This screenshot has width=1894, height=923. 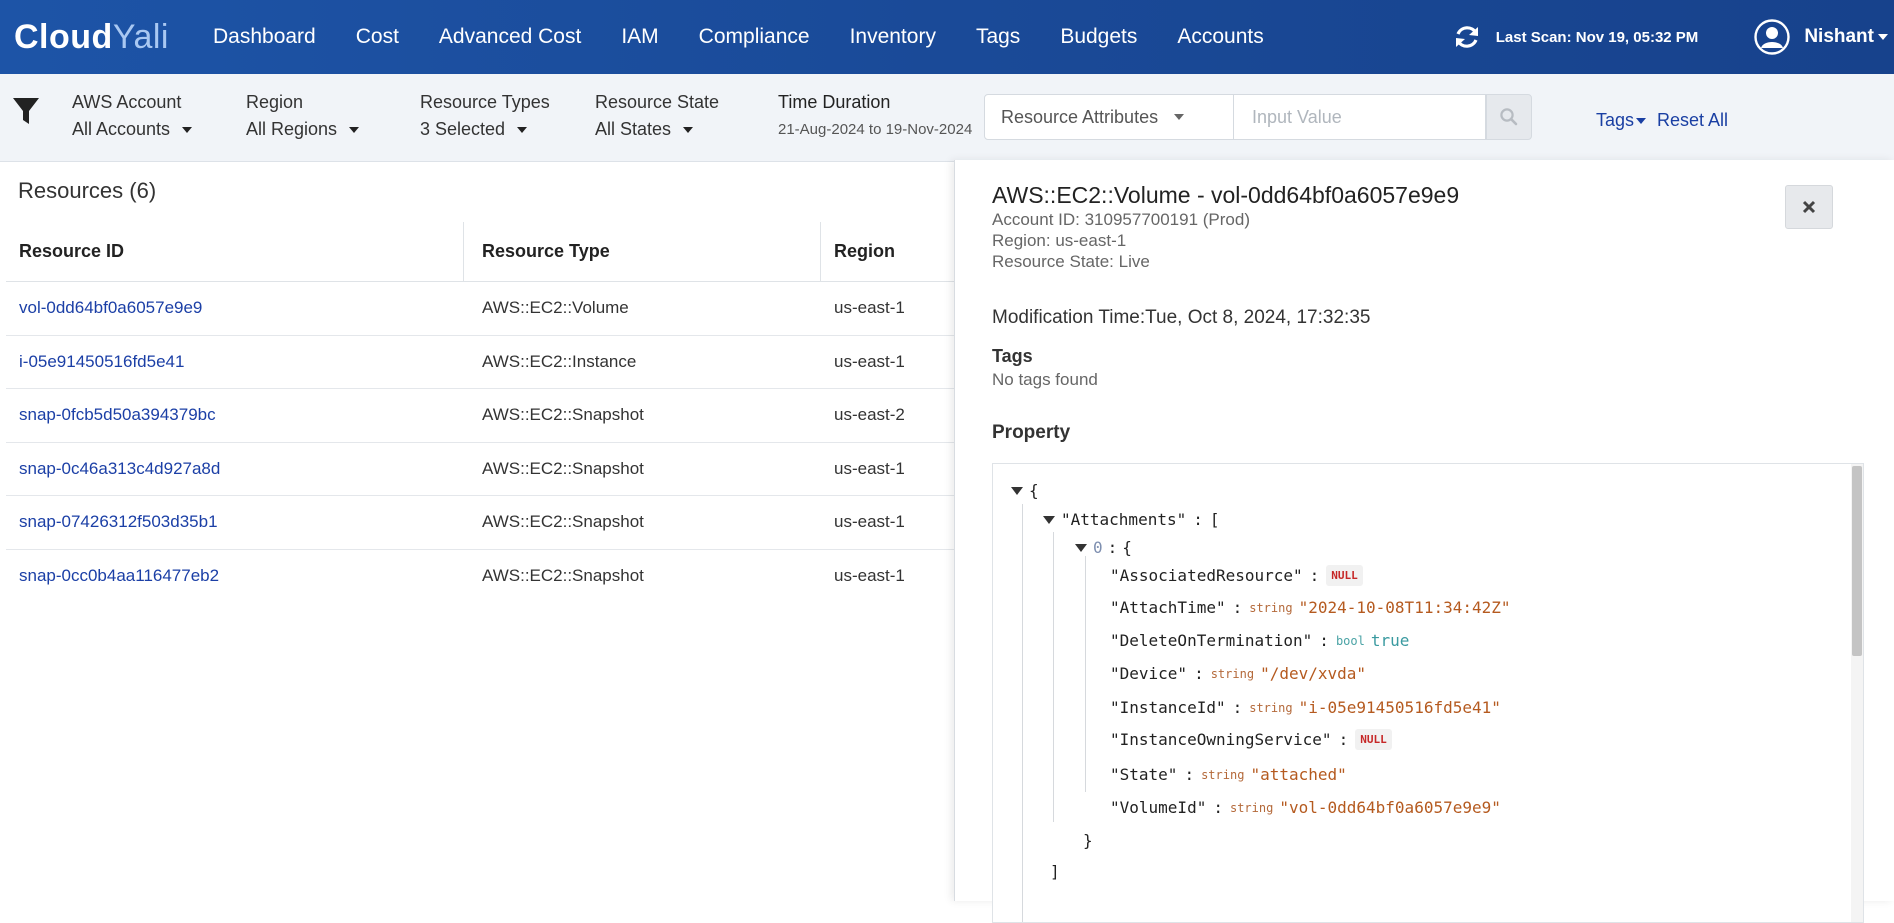 I want to click on column-header-resource-type: Resource Type, so click(x=642, y=251).